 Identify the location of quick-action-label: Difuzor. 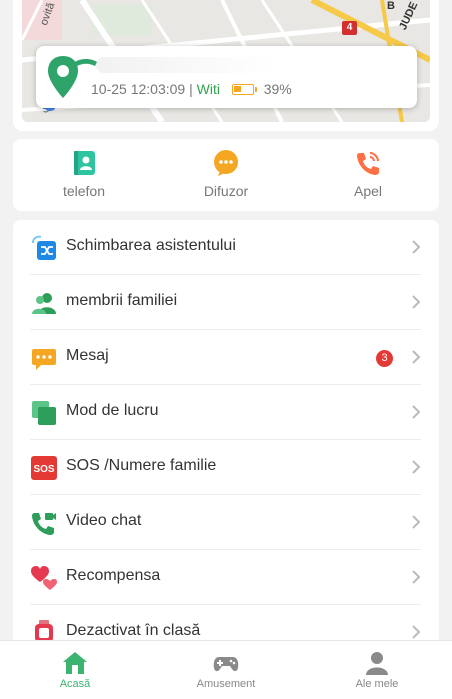
(226, 191).